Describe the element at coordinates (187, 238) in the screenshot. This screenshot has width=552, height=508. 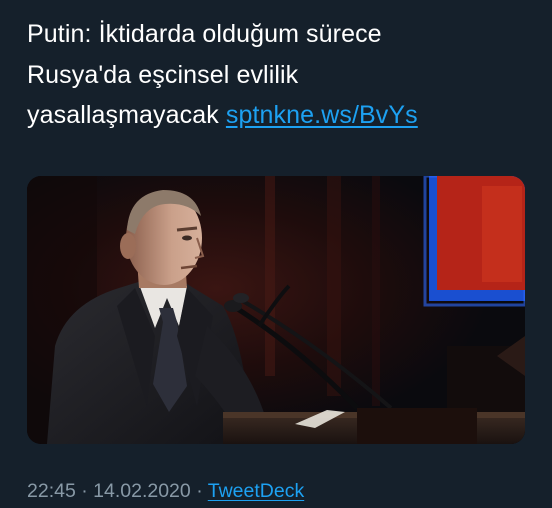
I see `photo-eye` at that location.